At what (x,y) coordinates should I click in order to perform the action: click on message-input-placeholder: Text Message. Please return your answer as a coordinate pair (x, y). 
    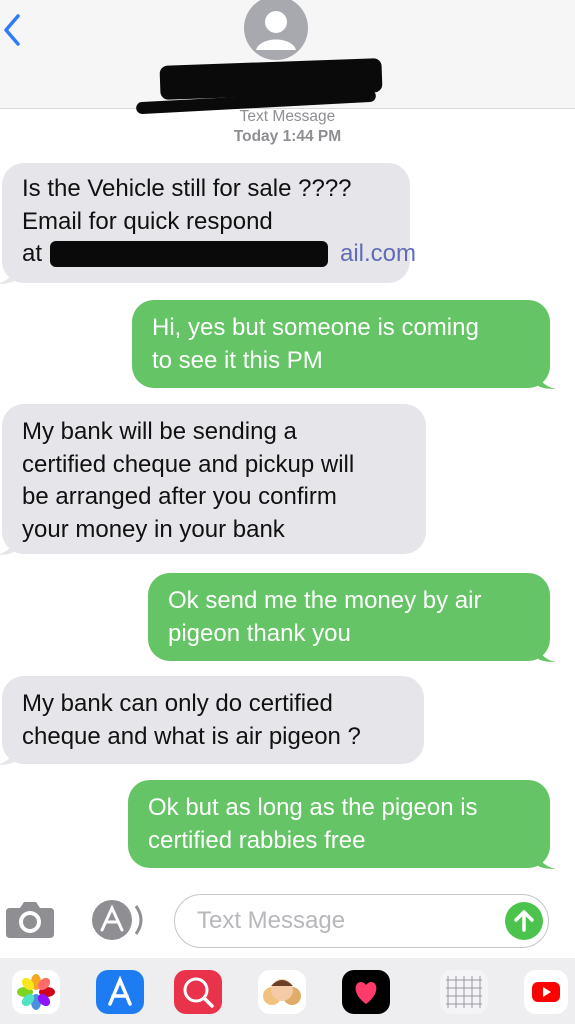
    Looking at the image, I should click on (271, 920).